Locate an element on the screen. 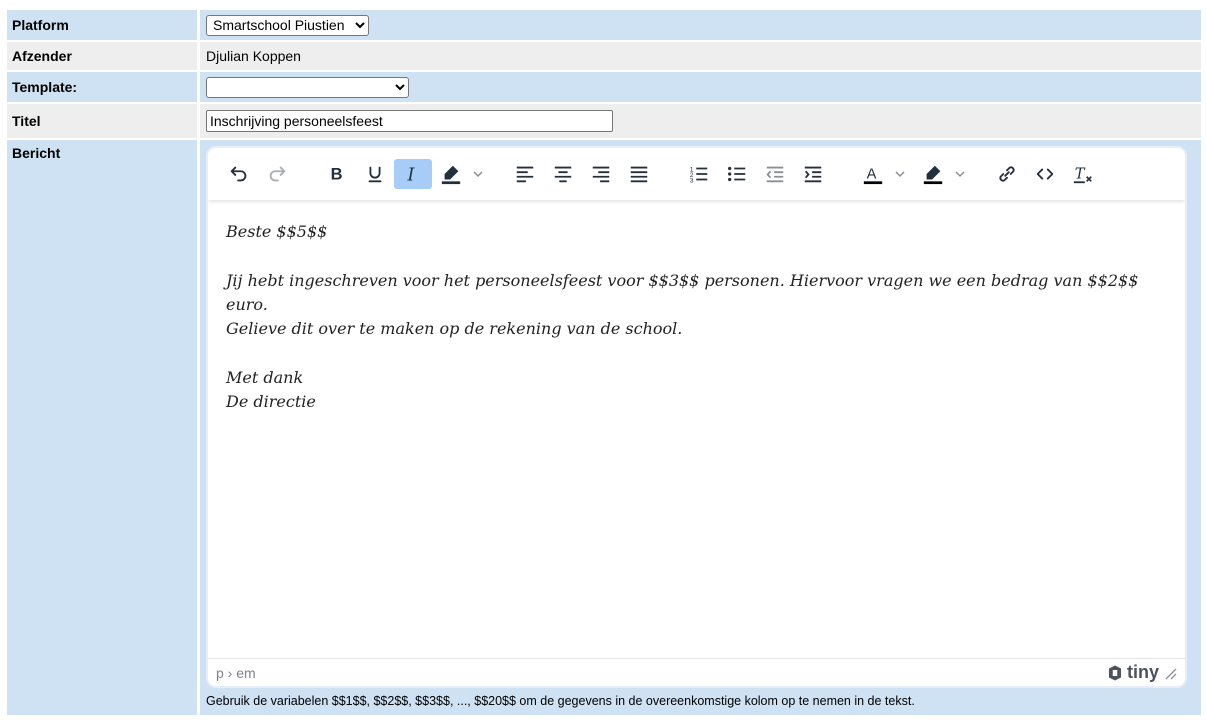 The image size is (1206, 720). code-icon is located at coordinates (1045, 174).